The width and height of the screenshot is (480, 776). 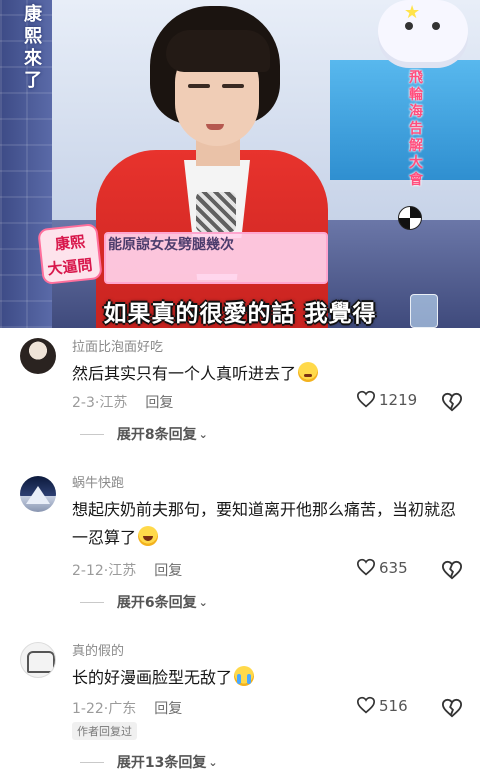 What do you see at coordinates (152, 677) in the screenshot?
I see `comment-text-content: 长的好漫画脸型无敌了` at bounding box center [152, 677].